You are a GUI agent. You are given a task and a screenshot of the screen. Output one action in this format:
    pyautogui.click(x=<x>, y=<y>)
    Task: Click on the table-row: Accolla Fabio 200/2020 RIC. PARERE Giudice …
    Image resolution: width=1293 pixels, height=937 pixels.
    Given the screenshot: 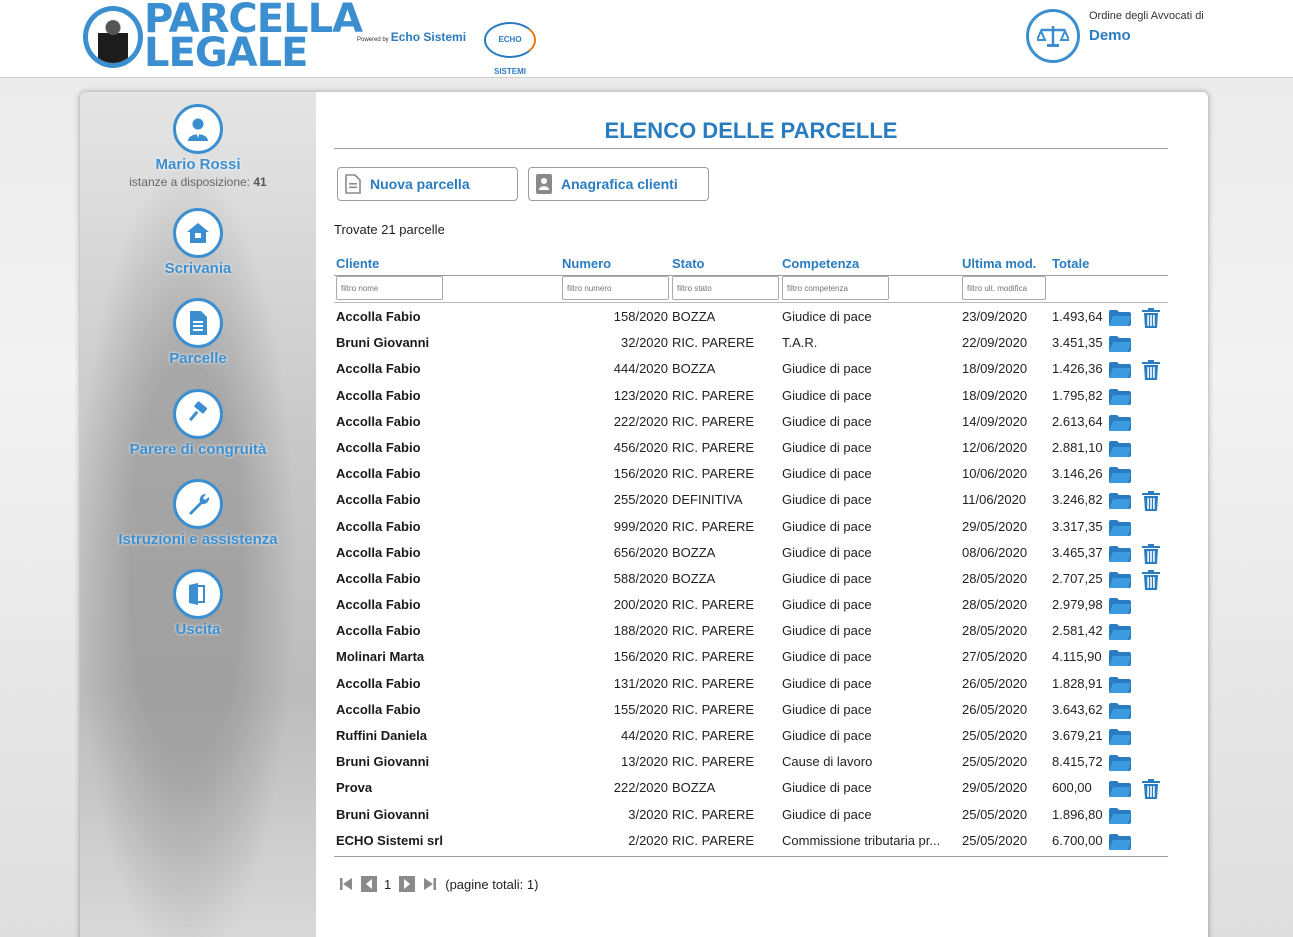 What is the action you would take?
    pyautogui.click(x=751, y=606)
    